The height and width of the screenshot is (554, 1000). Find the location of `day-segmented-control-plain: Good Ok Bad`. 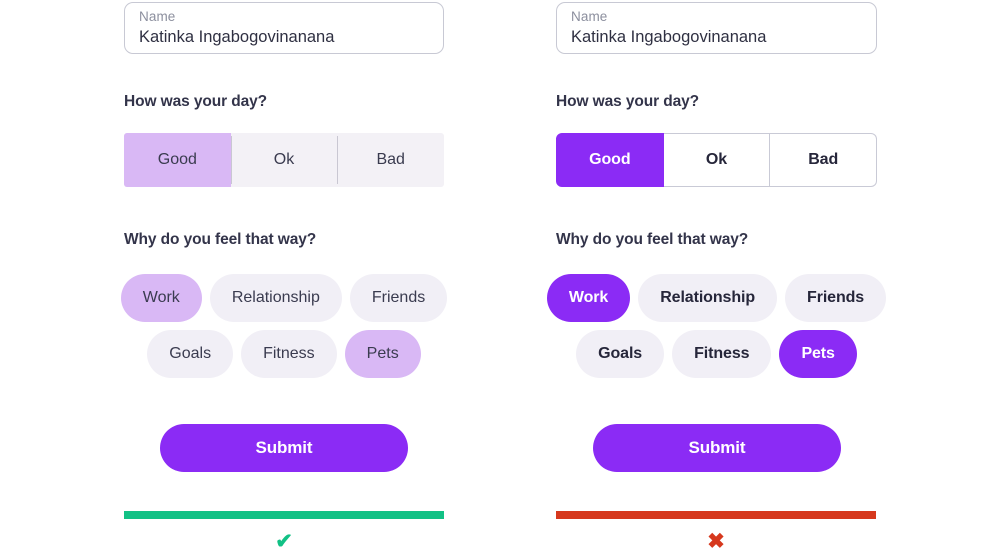

day-segmented-control-plain: Good Ok Bad is located at coordinates (284, 160).